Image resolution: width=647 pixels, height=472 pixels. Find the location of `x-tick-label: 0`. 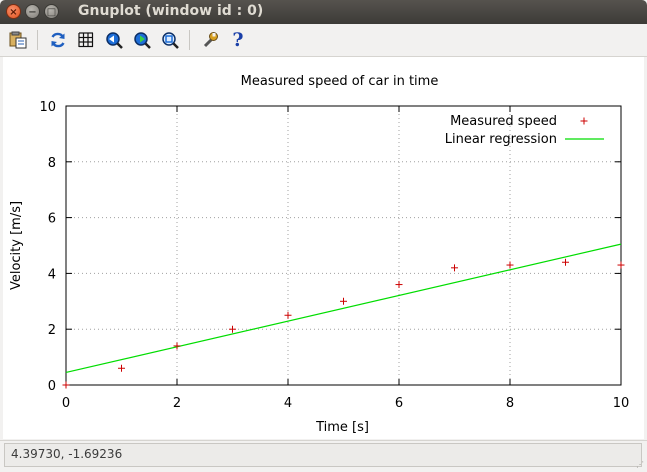

x-tick-label: 0 is located at coordinates (66, 403).